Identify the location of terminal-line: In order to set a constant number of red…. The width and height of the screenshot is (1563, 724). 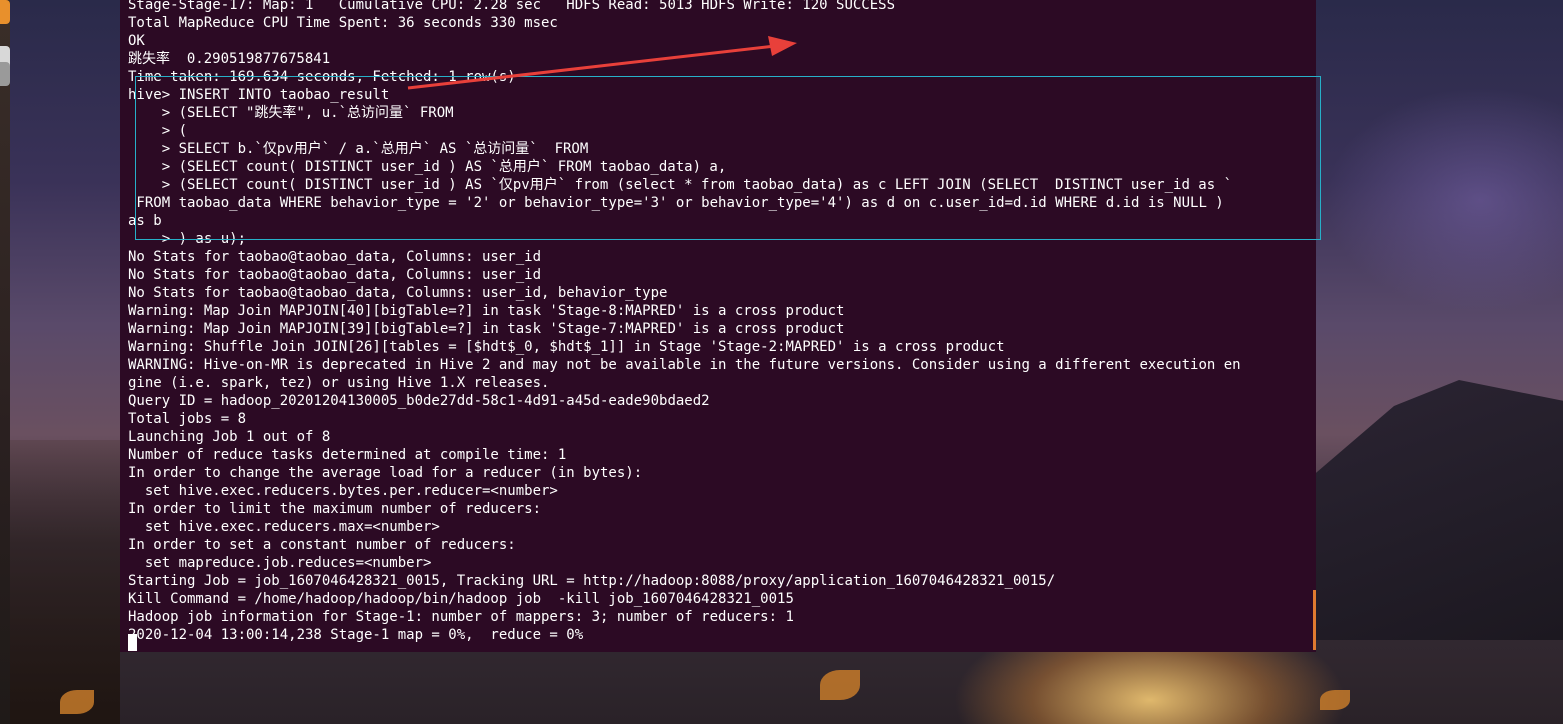
(322, 545).